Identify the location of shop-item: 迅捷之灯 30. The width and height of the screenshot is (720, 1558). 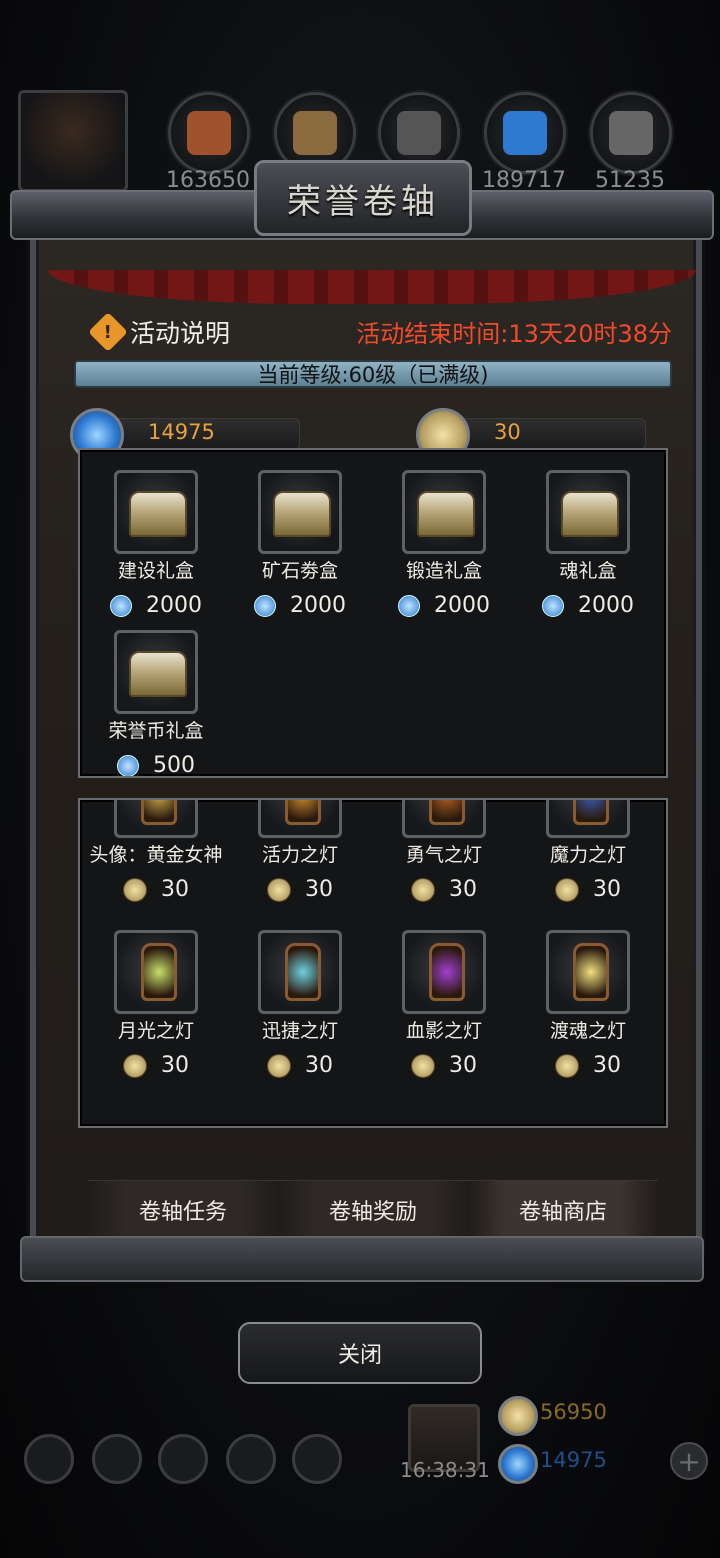
(300, 1004).